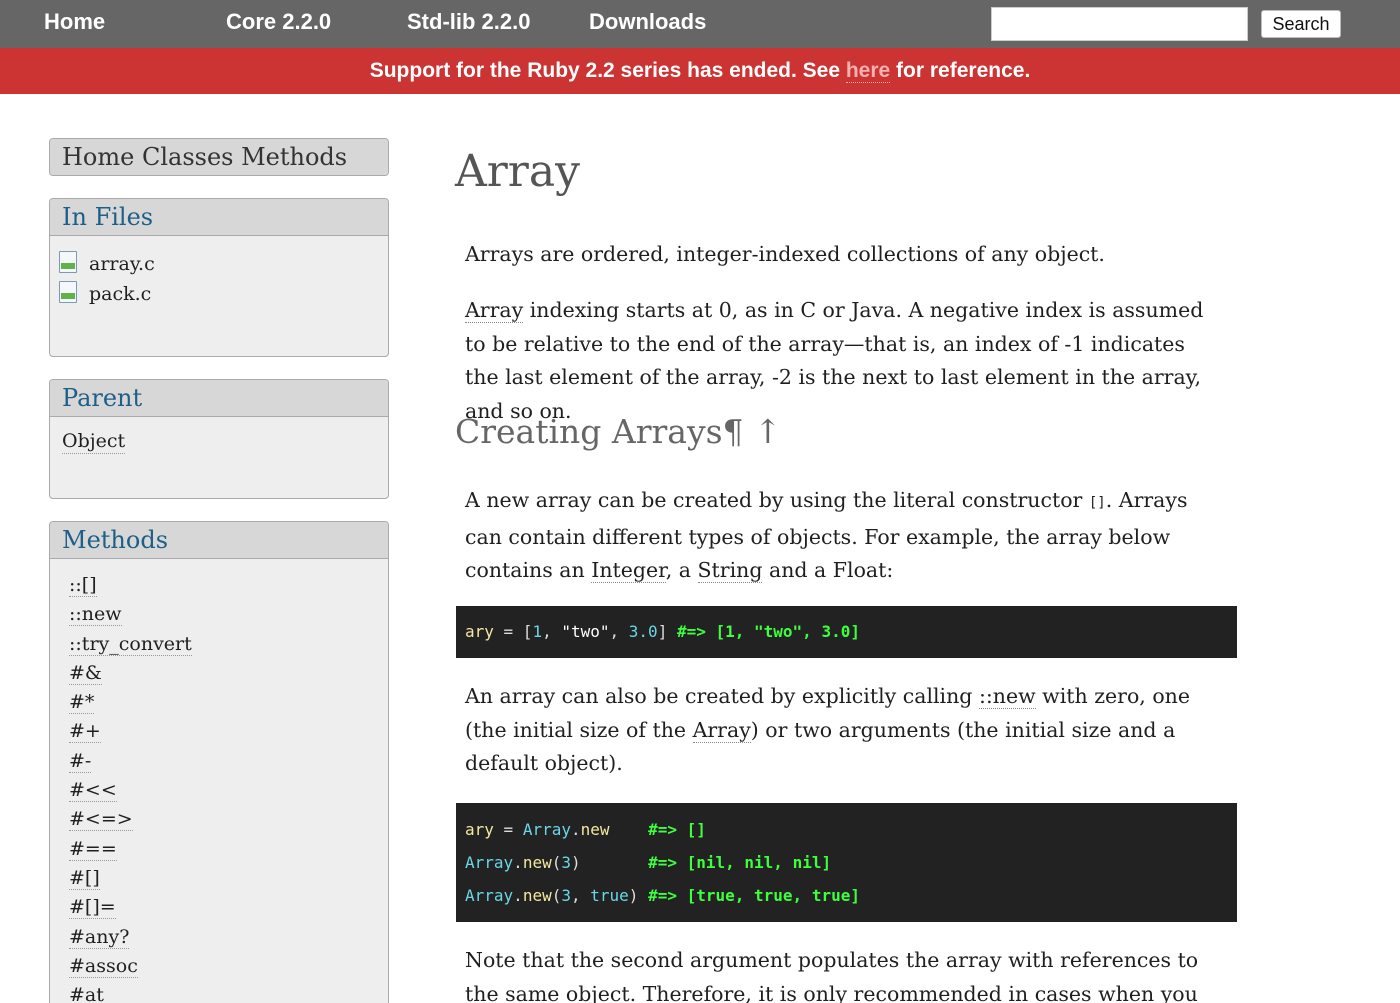 The image size is (1400, 1003). Describe the element at coordinates (752, 431) in the screenshot. I see `section-anchor-icon: ¶ ↑` at that location.